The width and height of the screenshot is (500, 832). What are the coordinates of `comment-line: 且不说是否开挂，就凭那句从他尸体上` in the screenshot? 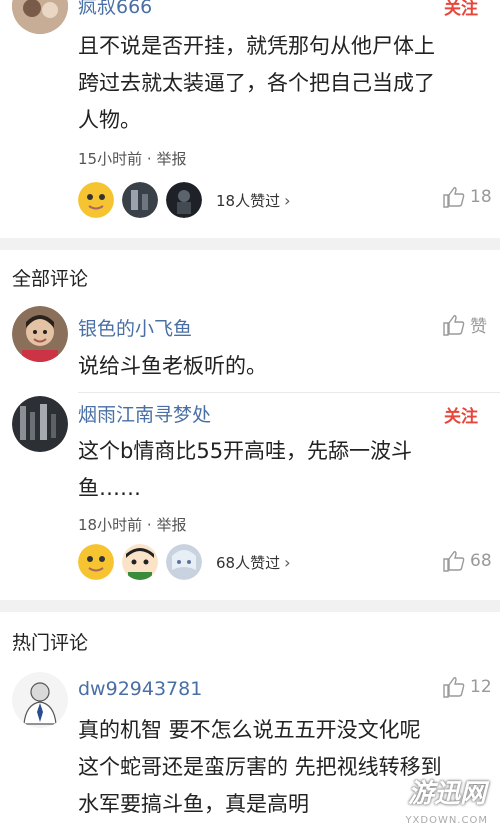 It's located at (256, 46).